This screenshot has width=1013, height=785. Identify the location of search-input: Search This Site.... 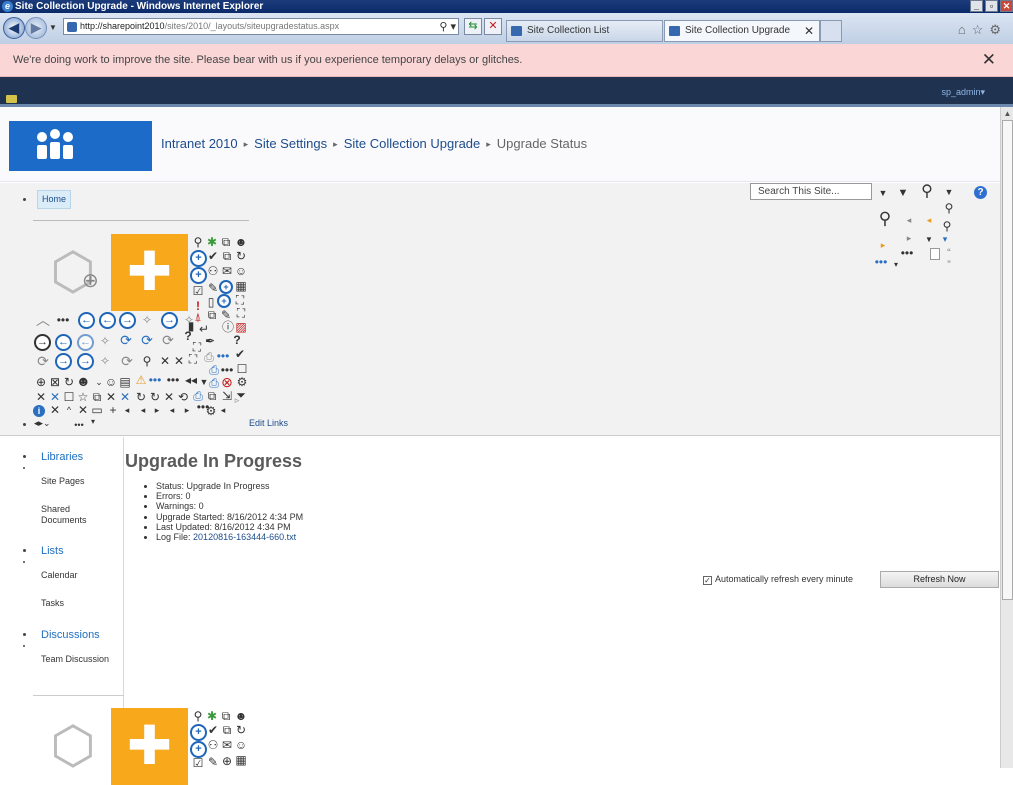
(811, 191).